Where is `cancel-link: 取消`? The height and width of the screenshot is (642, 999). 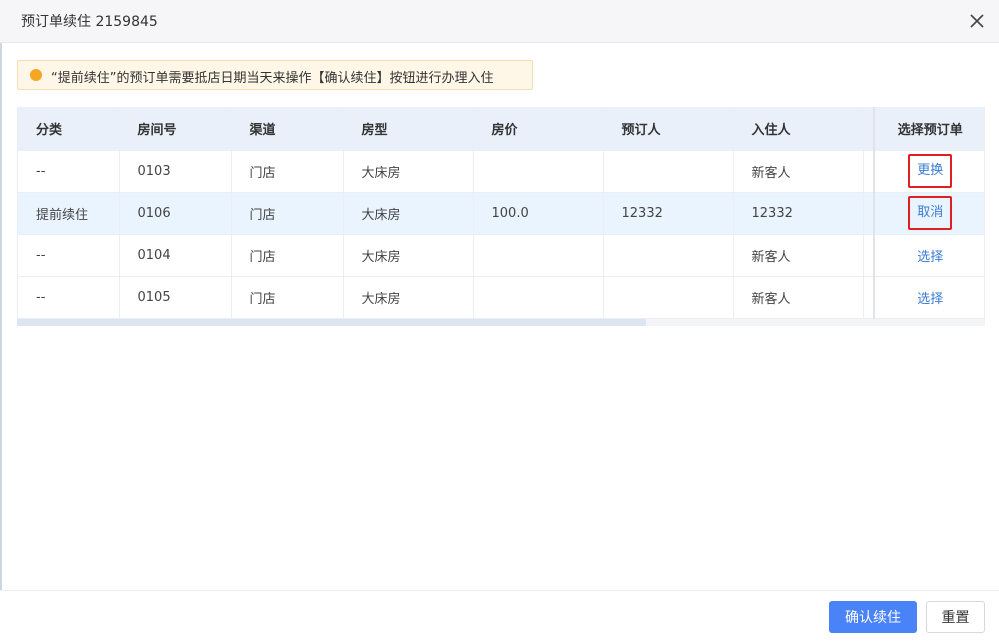 cancel-link: 取消 is located at coordinates (930, 213).